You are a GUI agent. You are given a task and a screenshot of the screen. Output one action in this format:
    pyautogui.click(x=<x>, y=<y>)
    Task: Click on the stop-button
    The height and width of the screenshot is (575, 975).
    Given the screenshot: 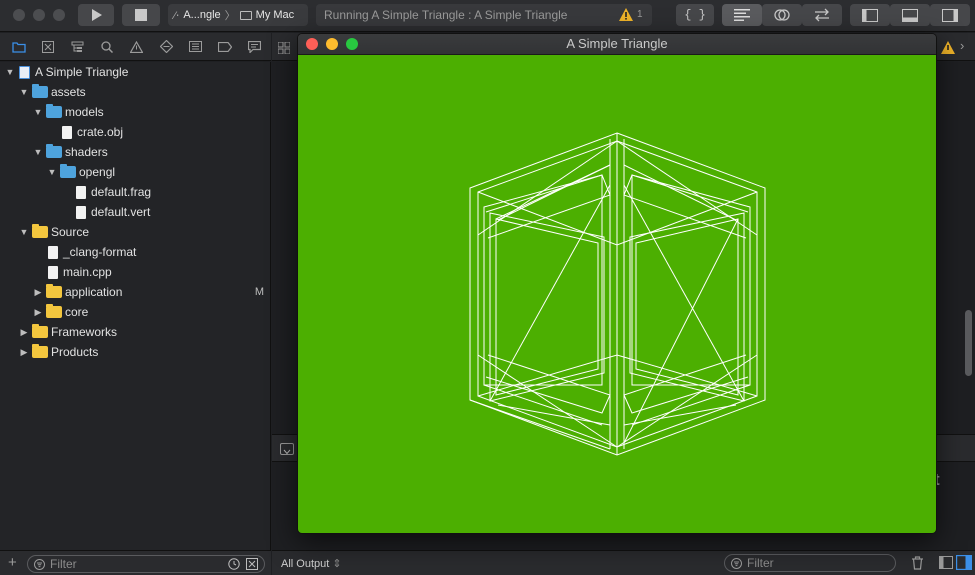 What is the action you would take?
    pyautogui.click(x=141, y=15)
    